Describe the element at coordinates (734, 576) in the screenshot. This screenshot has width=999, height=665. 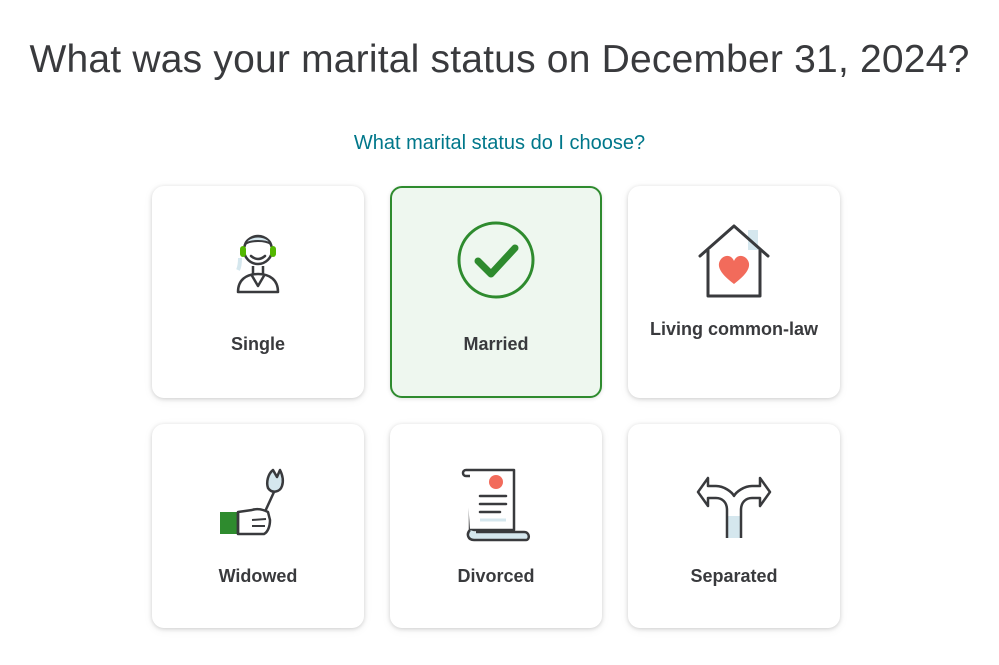
I see `option-label: Separated` at that location.